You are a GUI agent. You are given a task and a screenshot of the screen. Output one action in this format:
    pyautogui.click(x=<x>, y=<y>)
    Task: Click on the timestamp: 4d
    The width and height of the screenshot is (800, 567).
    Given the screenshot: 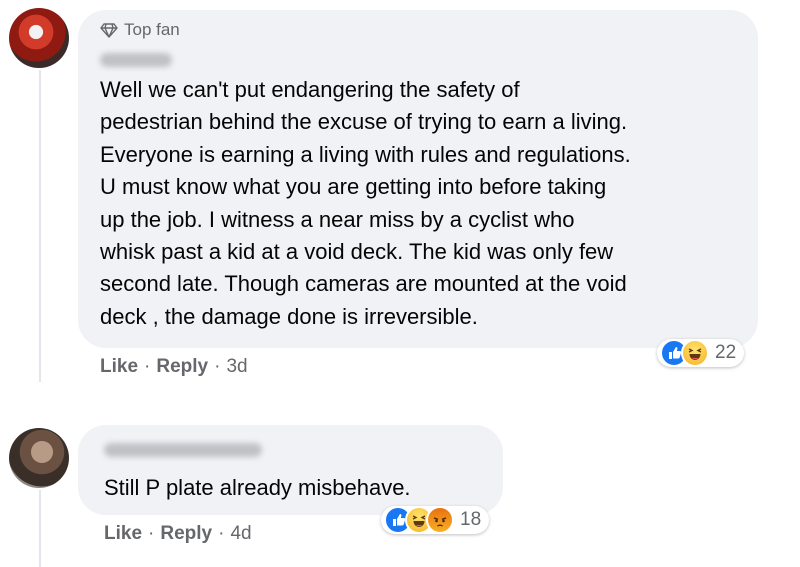 What is the action you would take?
    pyautogui.click(x=240, y=534)
    